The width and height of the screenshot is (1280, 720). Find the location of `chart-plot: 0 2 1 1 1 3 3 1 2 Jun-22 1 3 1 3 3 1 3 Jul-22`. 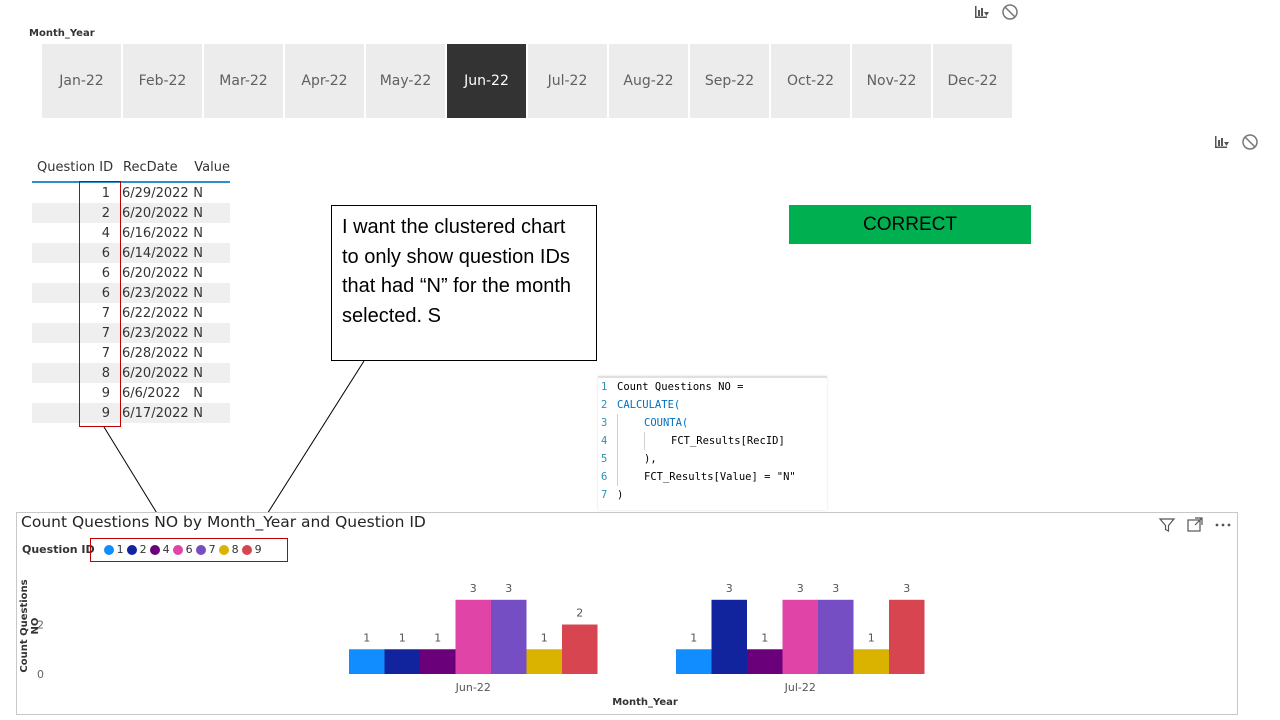

chart-plot: 0 2 1 1 1 3 3 1 2 Jun-22 1 3 1 3 3 1 3 Jul-22 is located at coordinates (481, 638).